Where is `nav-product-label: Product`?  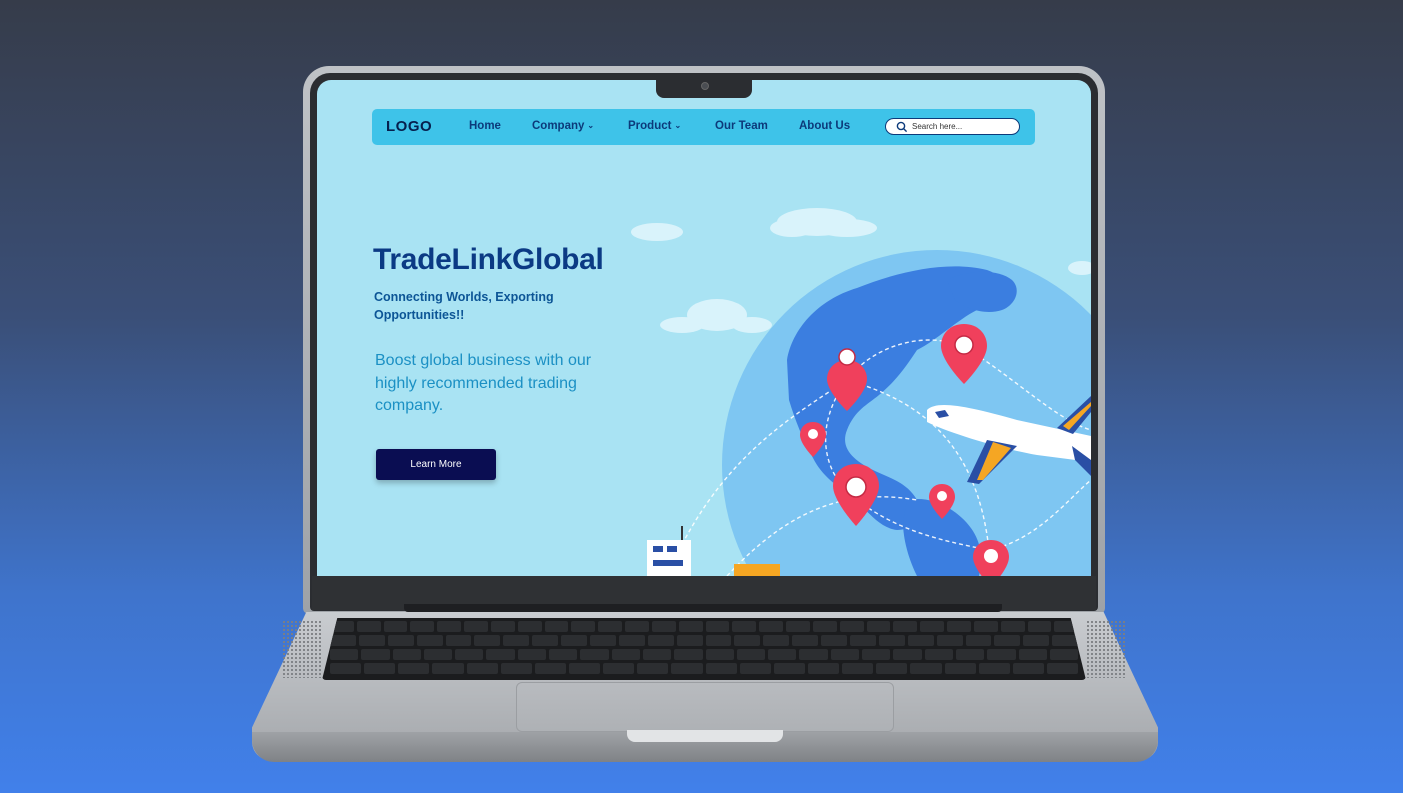 nav-product-label: Product is located at coordinates (650, 126).